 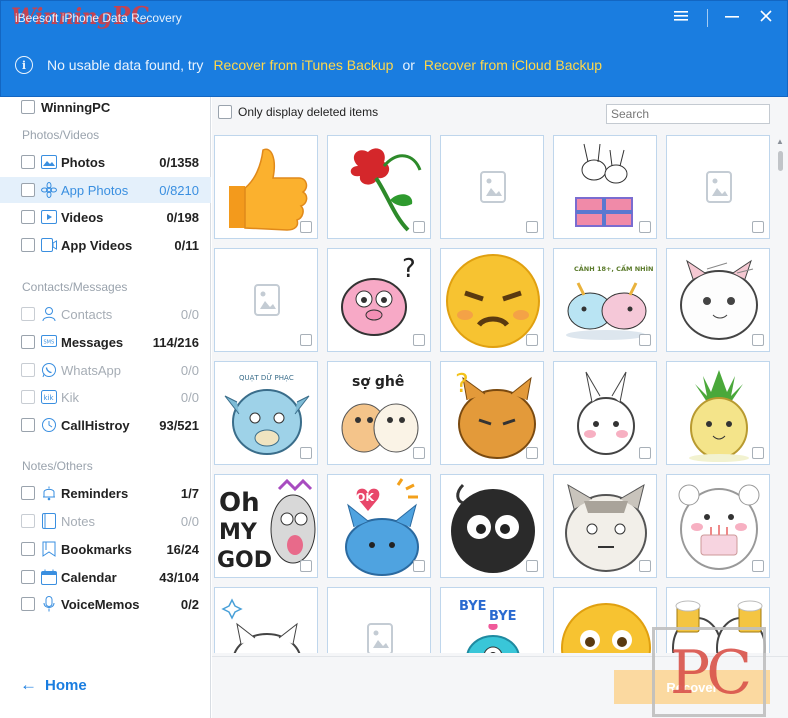 I want to click on only-deleted-checkbox, so click(x=225, y=112).